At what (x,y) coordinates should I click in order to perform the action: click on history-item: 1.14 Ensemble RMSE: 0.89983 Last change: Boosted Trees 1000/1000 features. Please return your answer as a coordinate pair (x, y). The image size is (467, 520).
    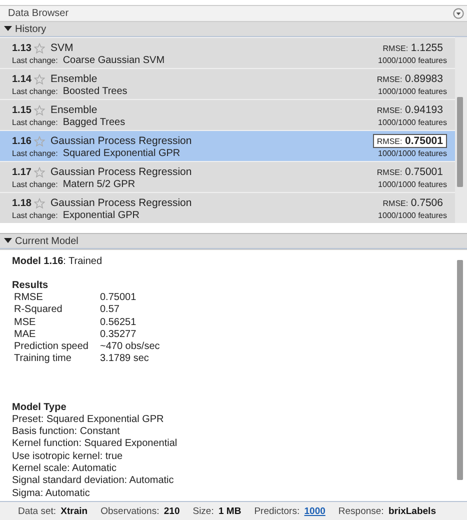
    Looking at the image, I should click on (227, 84).